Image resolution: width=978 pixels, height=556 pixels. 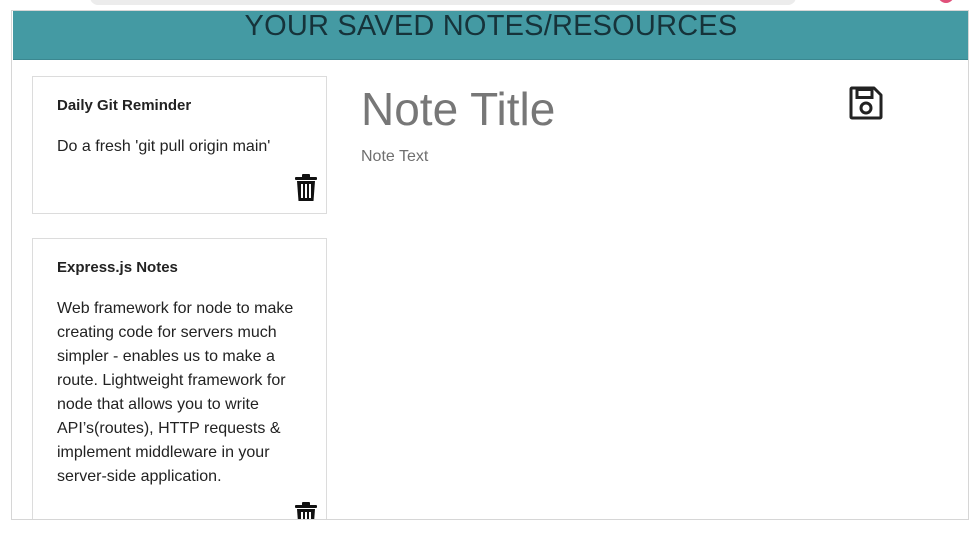 I want to click on note-card-title: Express.js Notes, so click(x=117, y=267).